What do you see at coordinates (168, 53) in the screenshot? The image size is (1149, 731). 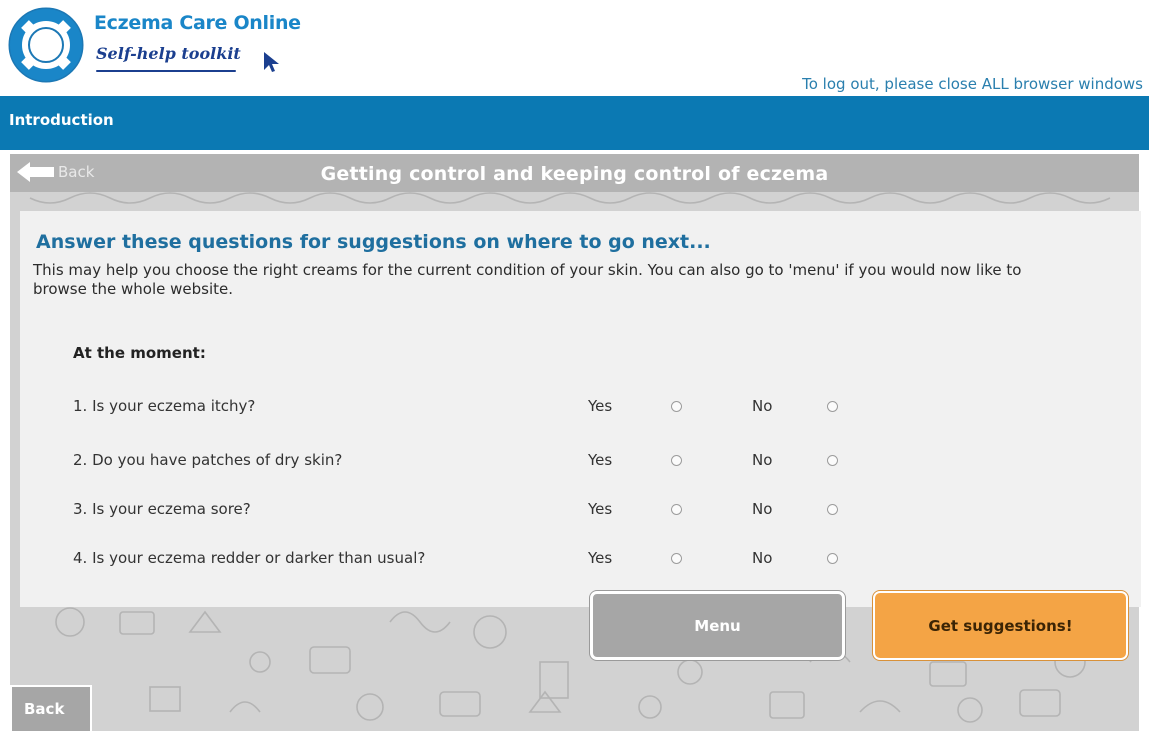 I see `brand-subtitle: Self-help toolkit` at bounding box center [168, 53].